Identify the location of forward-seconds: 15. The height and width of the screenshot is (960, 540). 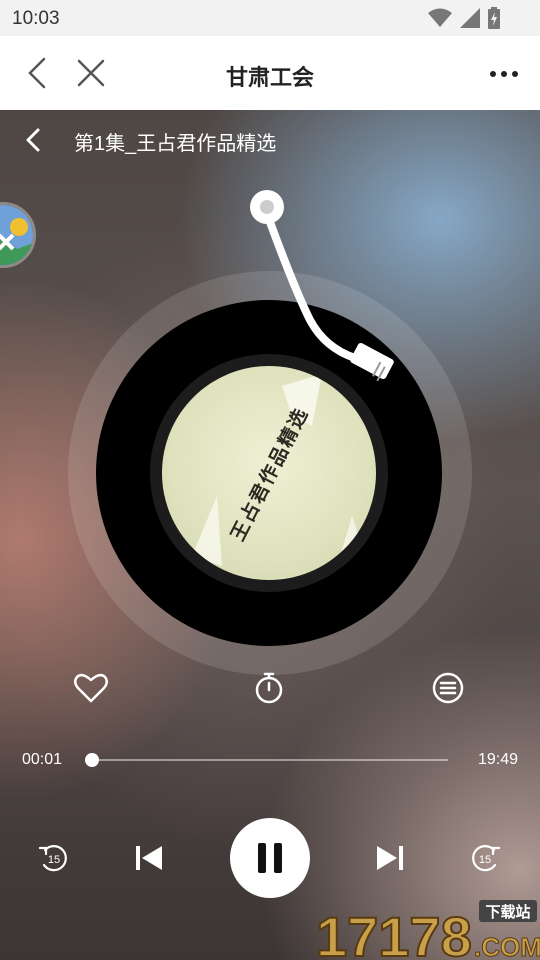
(485, 860).